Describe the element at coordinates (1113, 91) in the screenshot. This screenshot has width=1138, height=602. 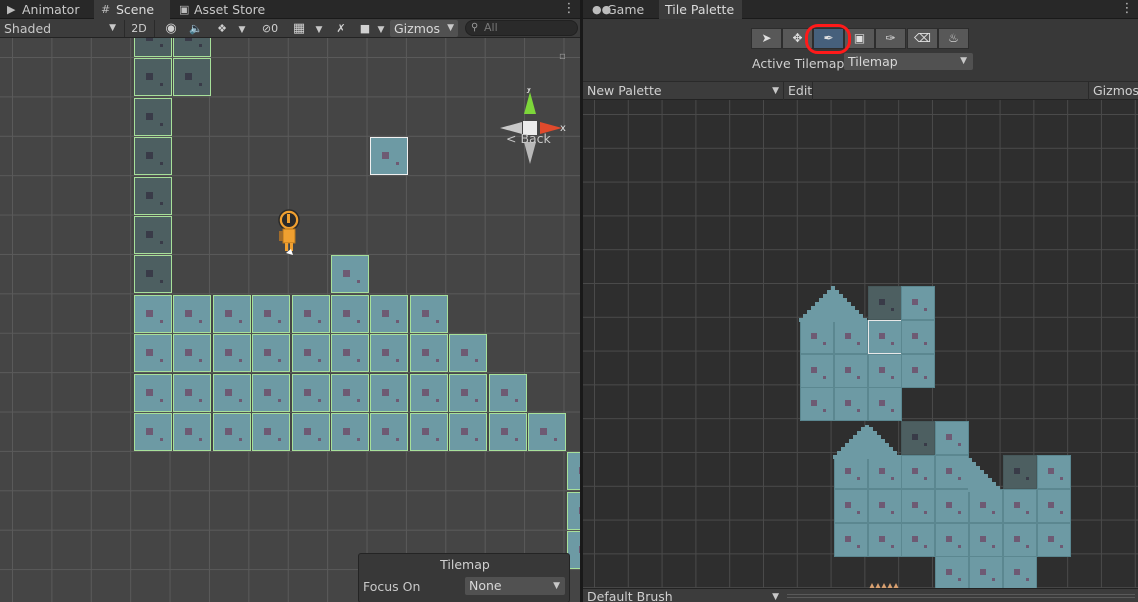
I see `palette-gizmos-button: Gizmos` at that location.